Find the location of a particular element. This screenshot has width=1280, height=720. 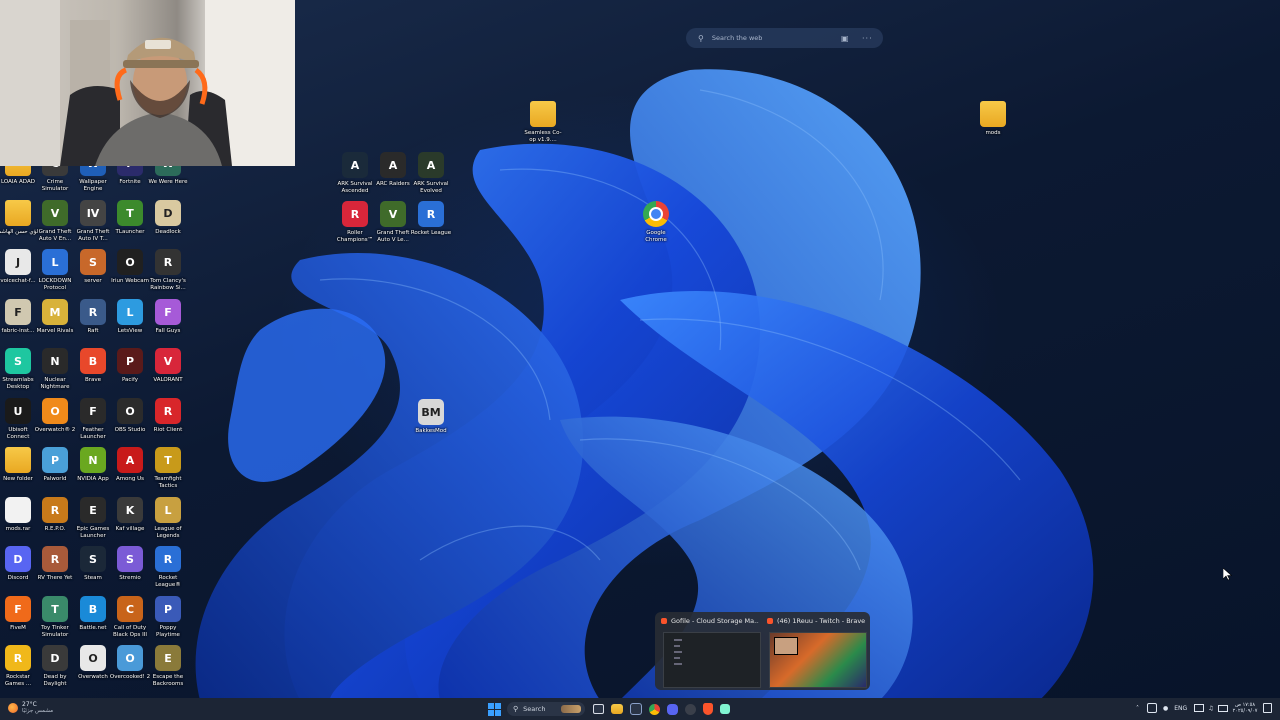

battle-net-icon: B is located at coordinates (93, 609).